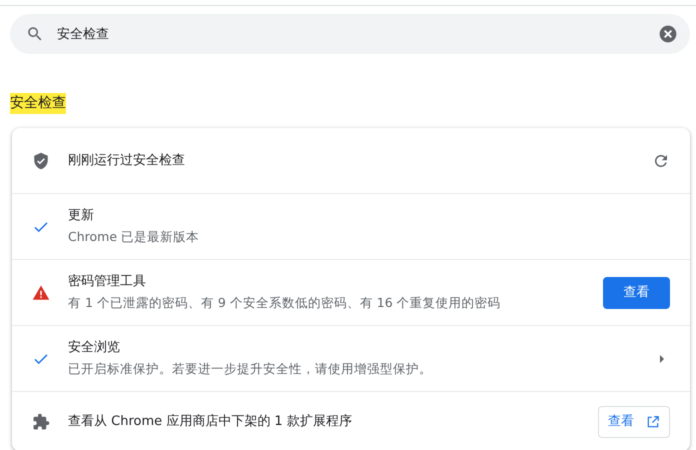 The height and width of the screenshot is (450, 696). What do you see at coordinates (41, 421) in the screenshot?
I see `puzzle-icon` at bounding box center [41, 421].